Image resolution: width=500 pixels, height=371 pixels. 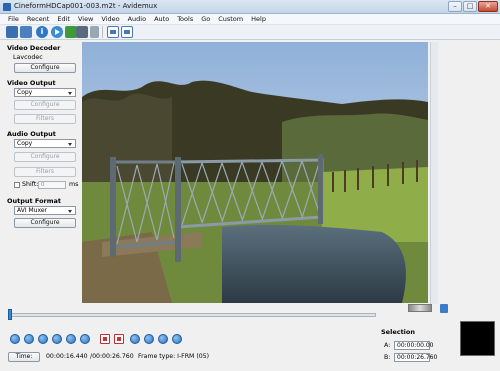 What do you see at coordinates (15, 339) in the screenshot?
I see `play-icon` at bounding box center [15, 339].